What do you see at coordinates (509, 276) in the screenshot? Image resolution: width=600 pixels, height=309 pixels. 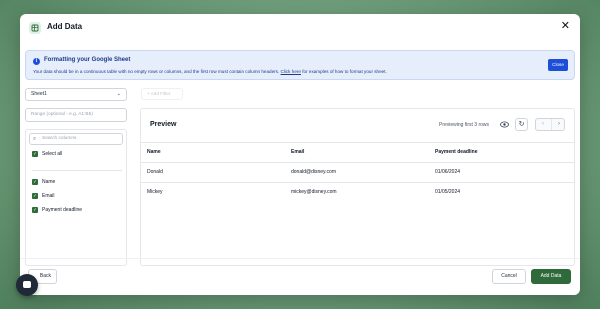 I see `cancel-button: Cancel` at bounding box center [509, 276].